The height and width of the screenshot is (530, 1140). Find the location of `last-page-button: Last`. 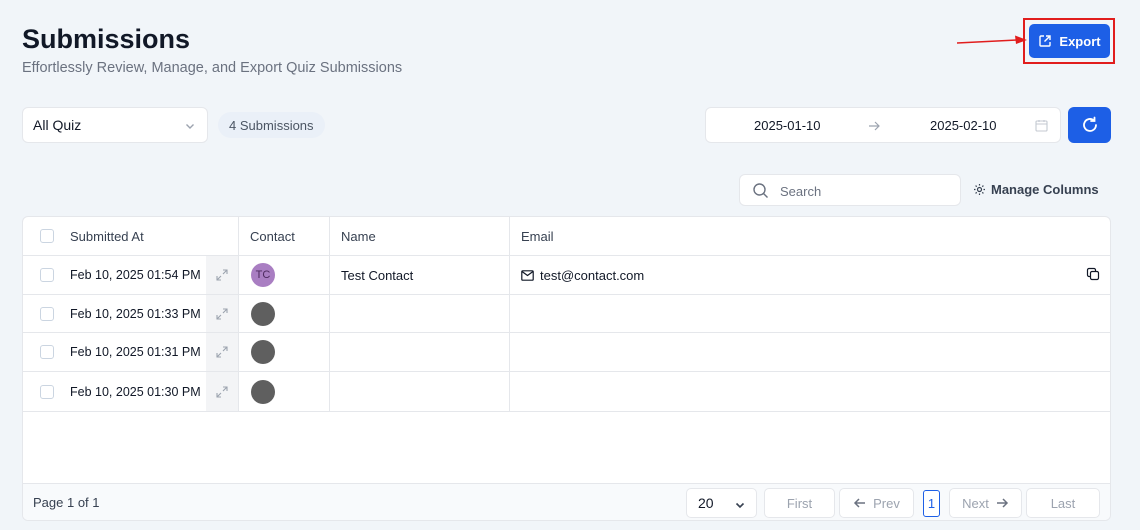

last-page-button: Last is located at coordinates (1063, 503).